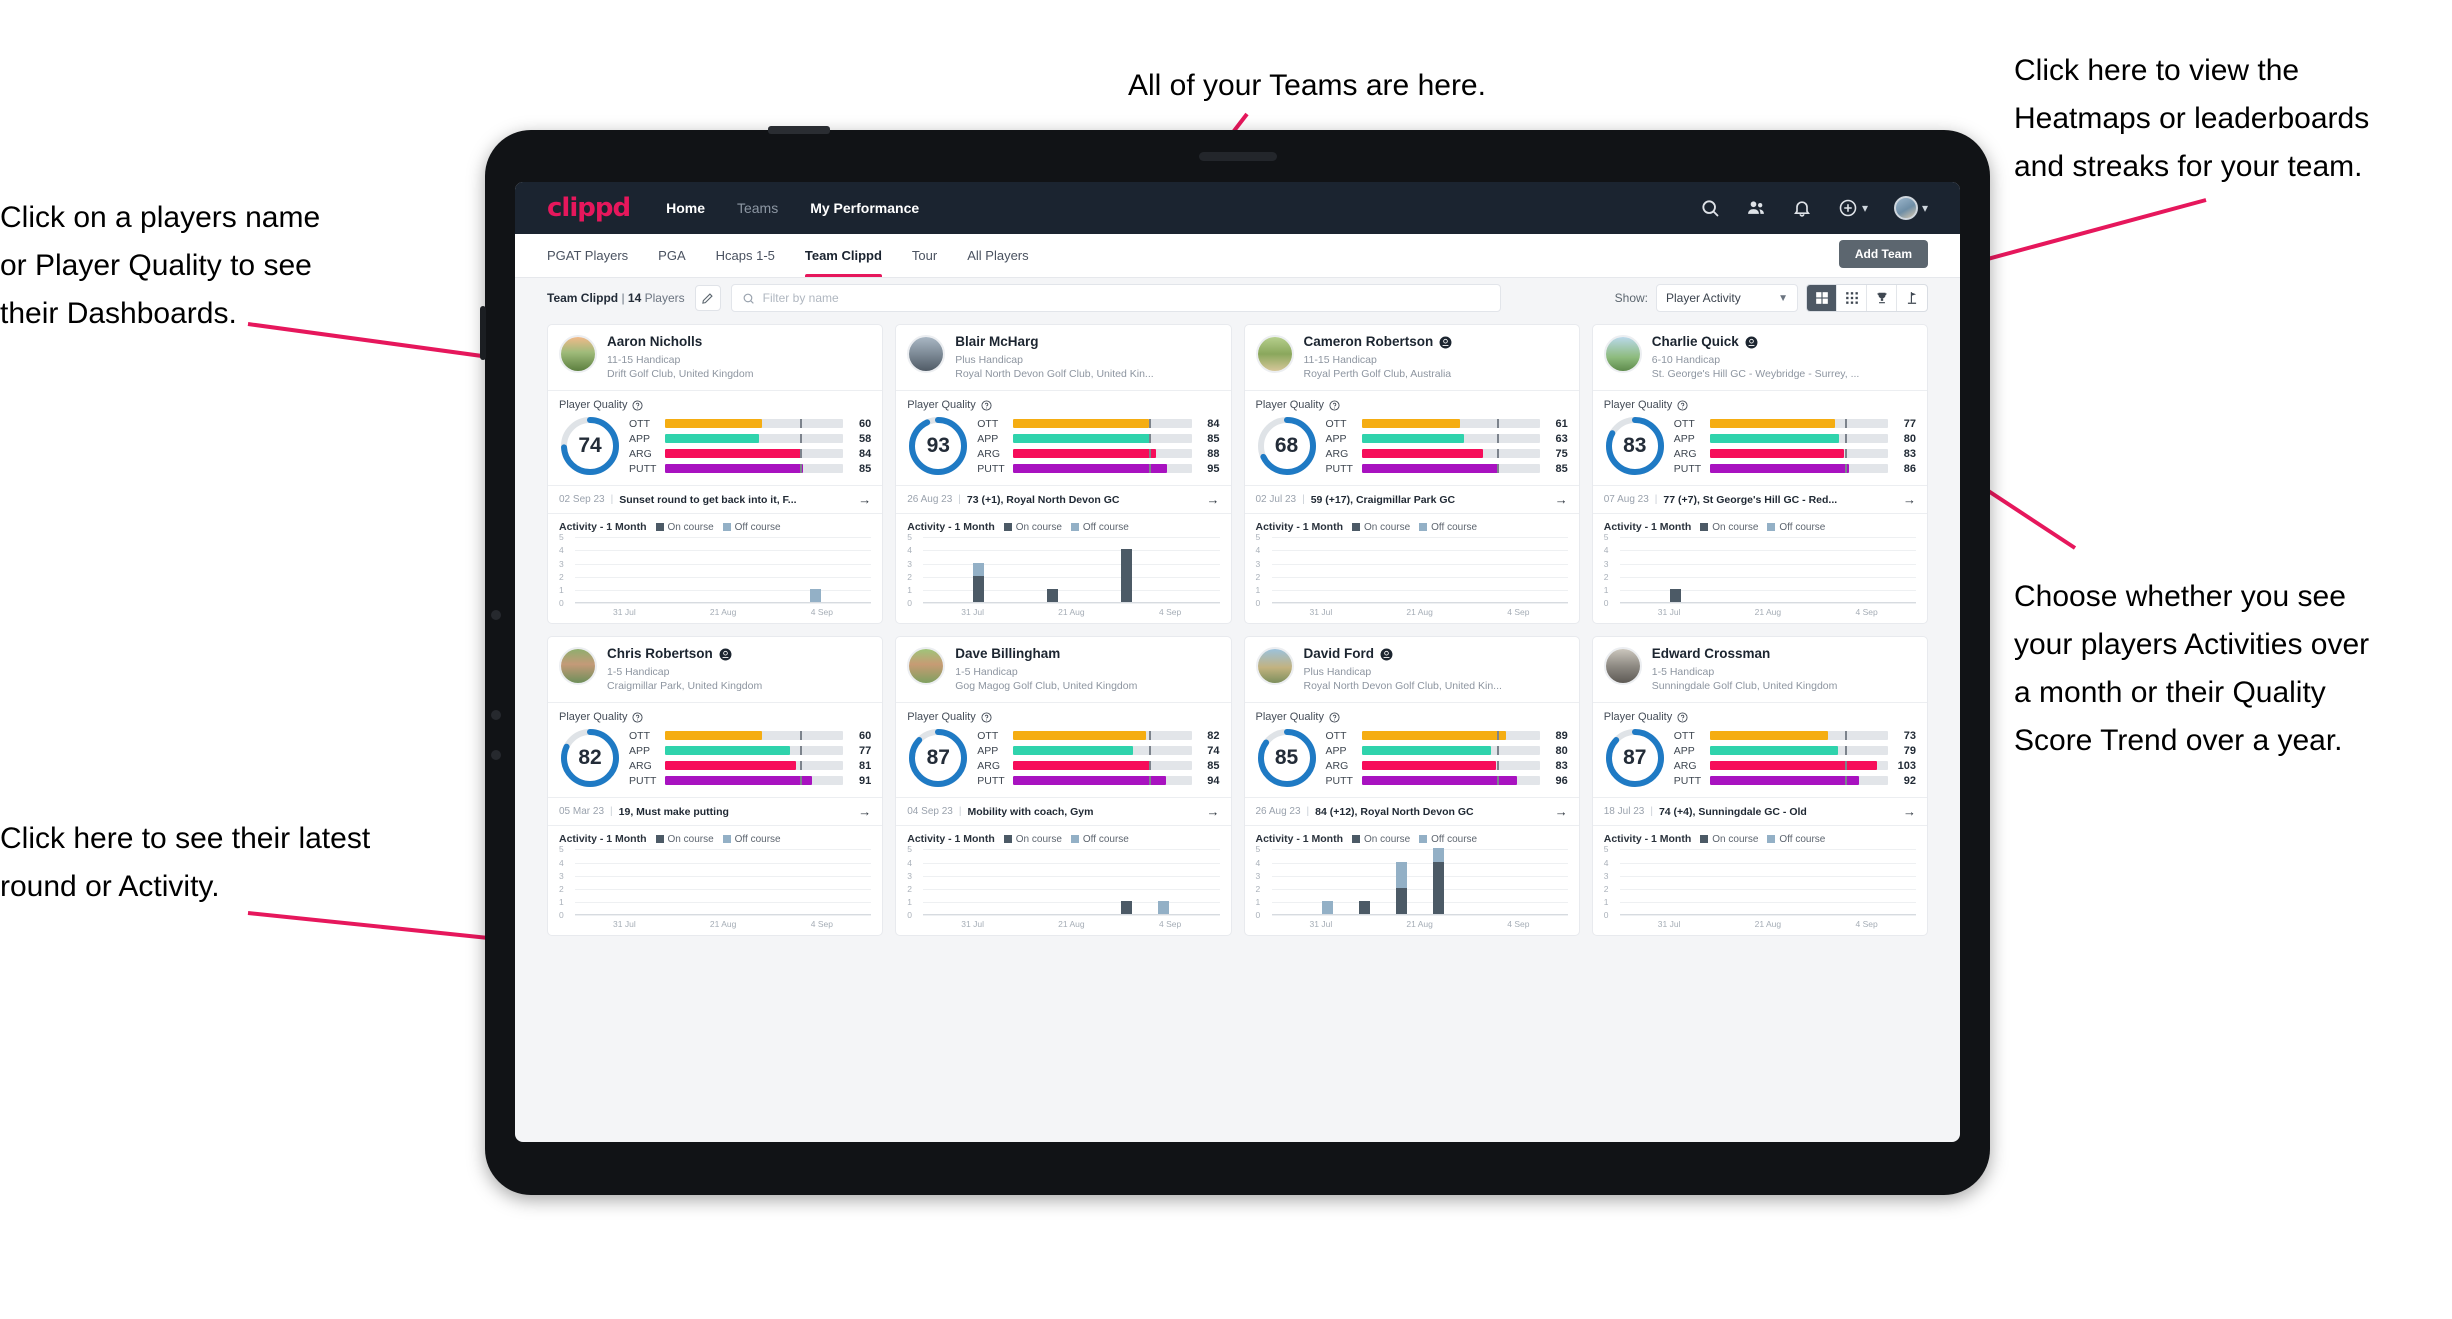 The image size is (2452, 1319). What do you see at coordinates (1802, 208) in the screenshot?
I see `bell-icon` at bounding box center [1802, 208].